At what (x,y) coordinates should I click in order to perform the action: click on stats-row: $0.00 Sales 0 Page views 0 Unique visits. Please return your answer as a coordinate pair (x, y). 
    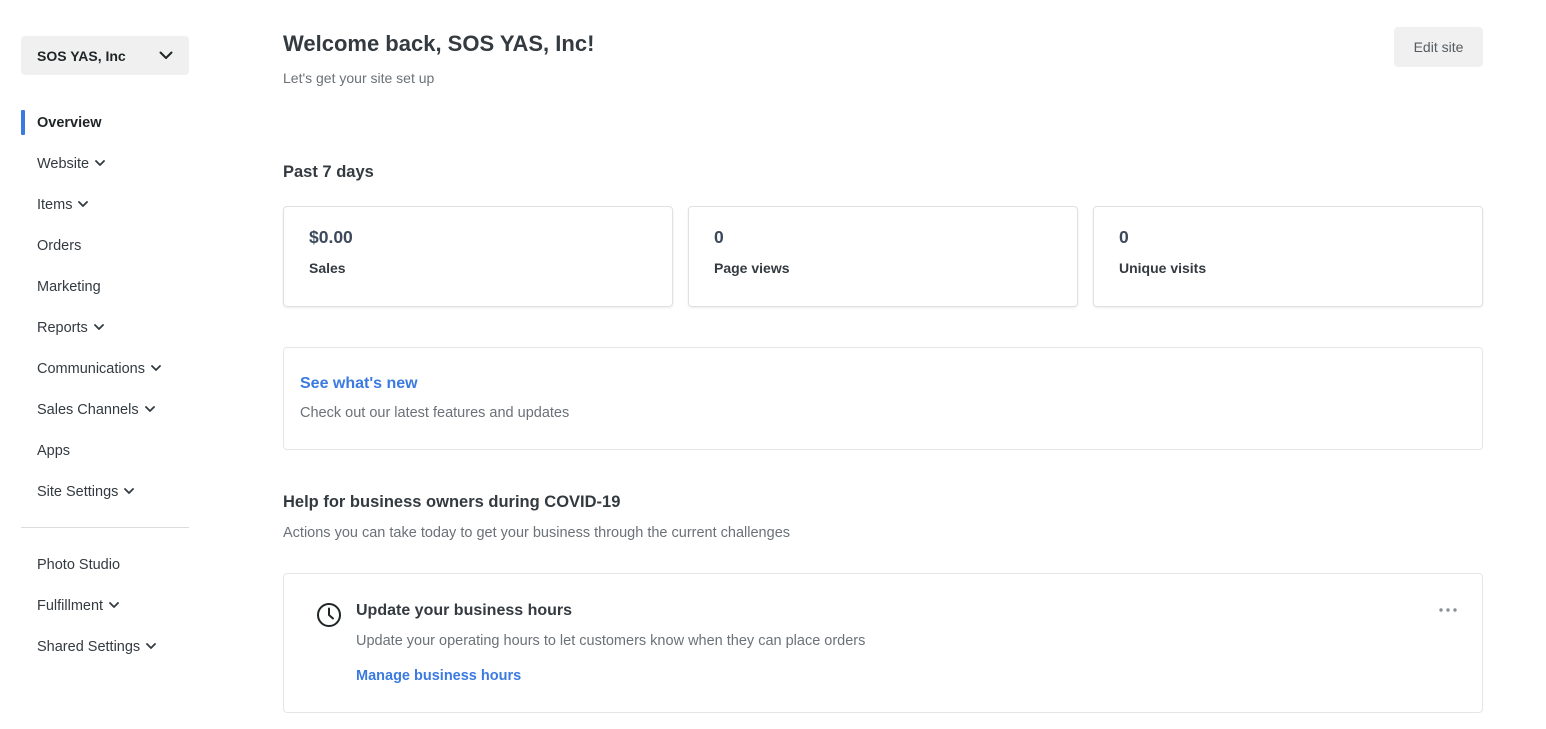
    Looking at the image, I should click on (883, 256).